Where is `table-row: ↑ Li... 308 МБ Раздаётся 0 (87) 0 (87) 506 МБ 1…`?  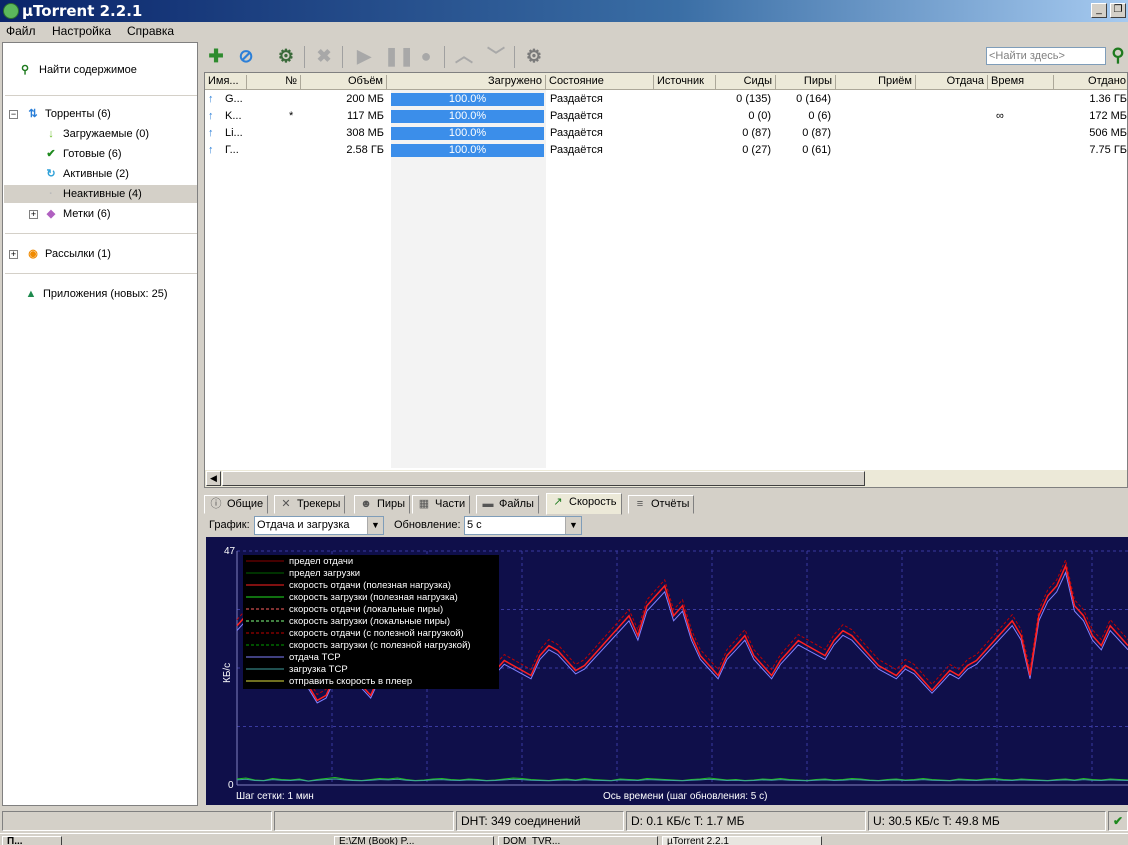 table-row: ↑ Li... 308 МБ Раздаётся 0 (87) 0 (87) 506 МБ 1… is located at coordinates (666, 133).